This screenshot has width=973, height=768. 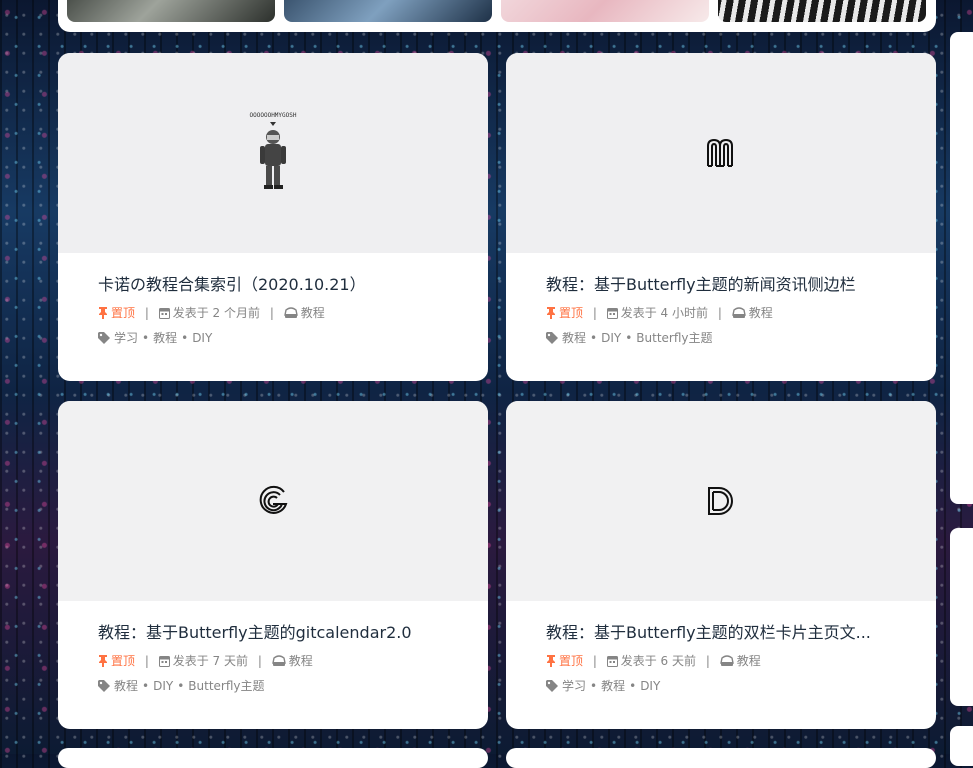 What do you see at coordinates (273, 633) in the screenshot?
I see `post-title: 教程：基于Butterfly主题的gitcalendar2.0` at bounding box center [273, 633].